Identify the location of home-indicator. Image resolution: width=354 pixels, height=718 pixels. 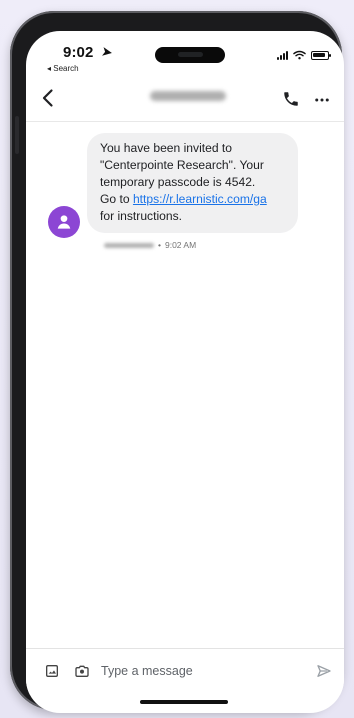
(184, 702).